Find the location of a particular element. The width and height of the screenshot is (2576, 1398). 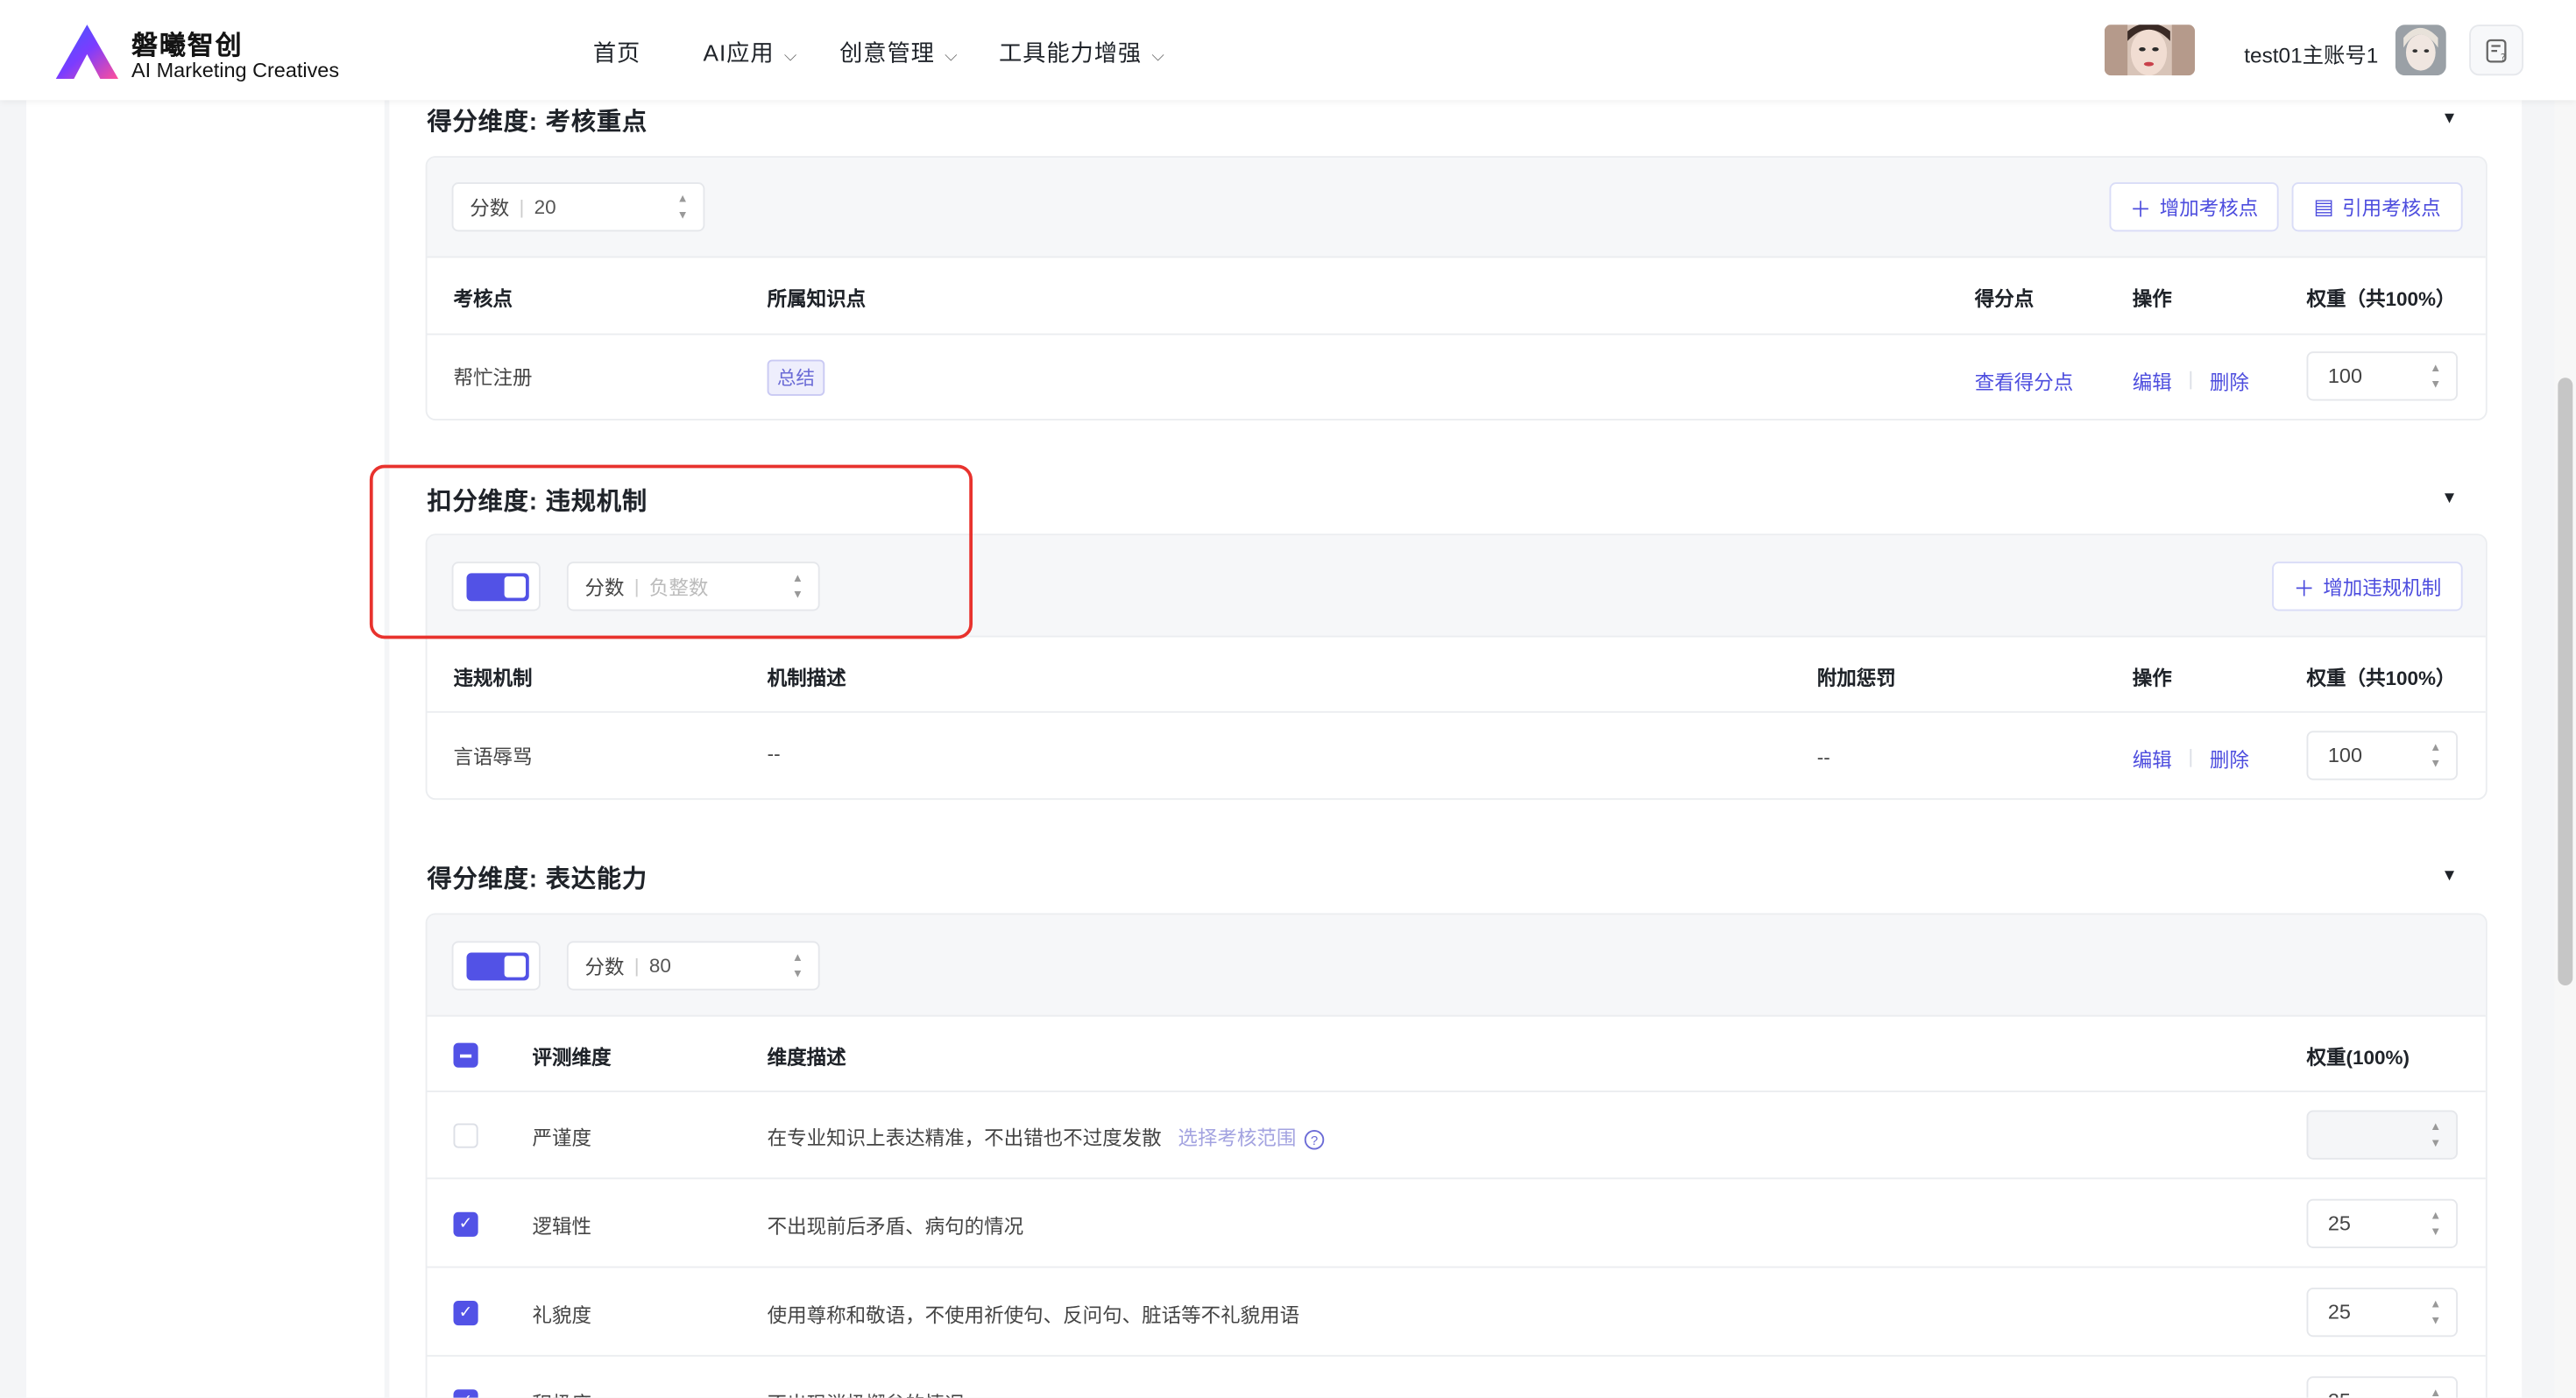

cite-key-point-button: ▤ 引用考核点 is located at coordinates (2377, 207).